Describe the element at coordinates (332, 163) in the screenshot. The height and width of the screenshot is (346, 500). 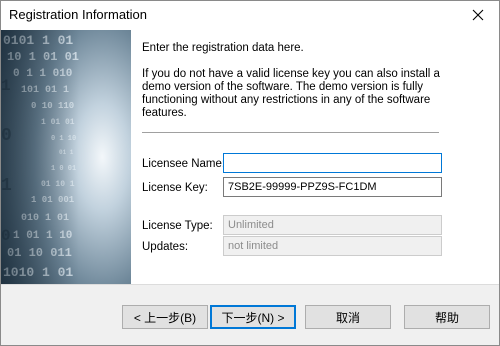
I see `licensee-name-input` at that location.